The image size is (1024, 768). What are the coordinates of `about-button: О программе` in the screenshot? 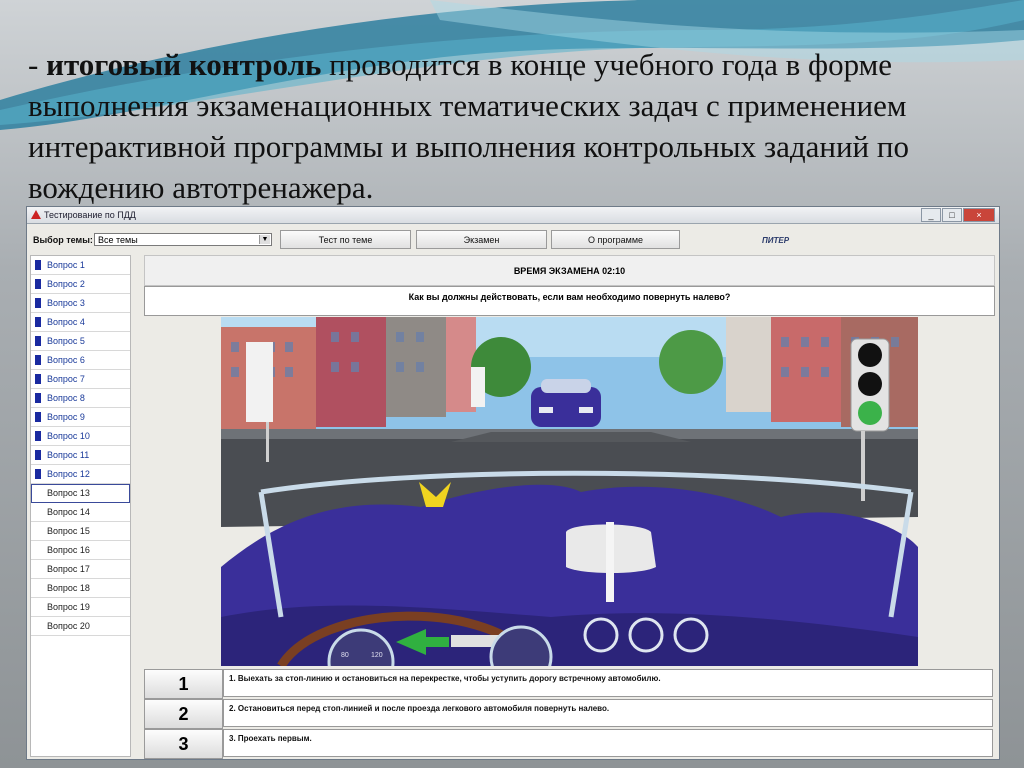 It's located at (615, 239).